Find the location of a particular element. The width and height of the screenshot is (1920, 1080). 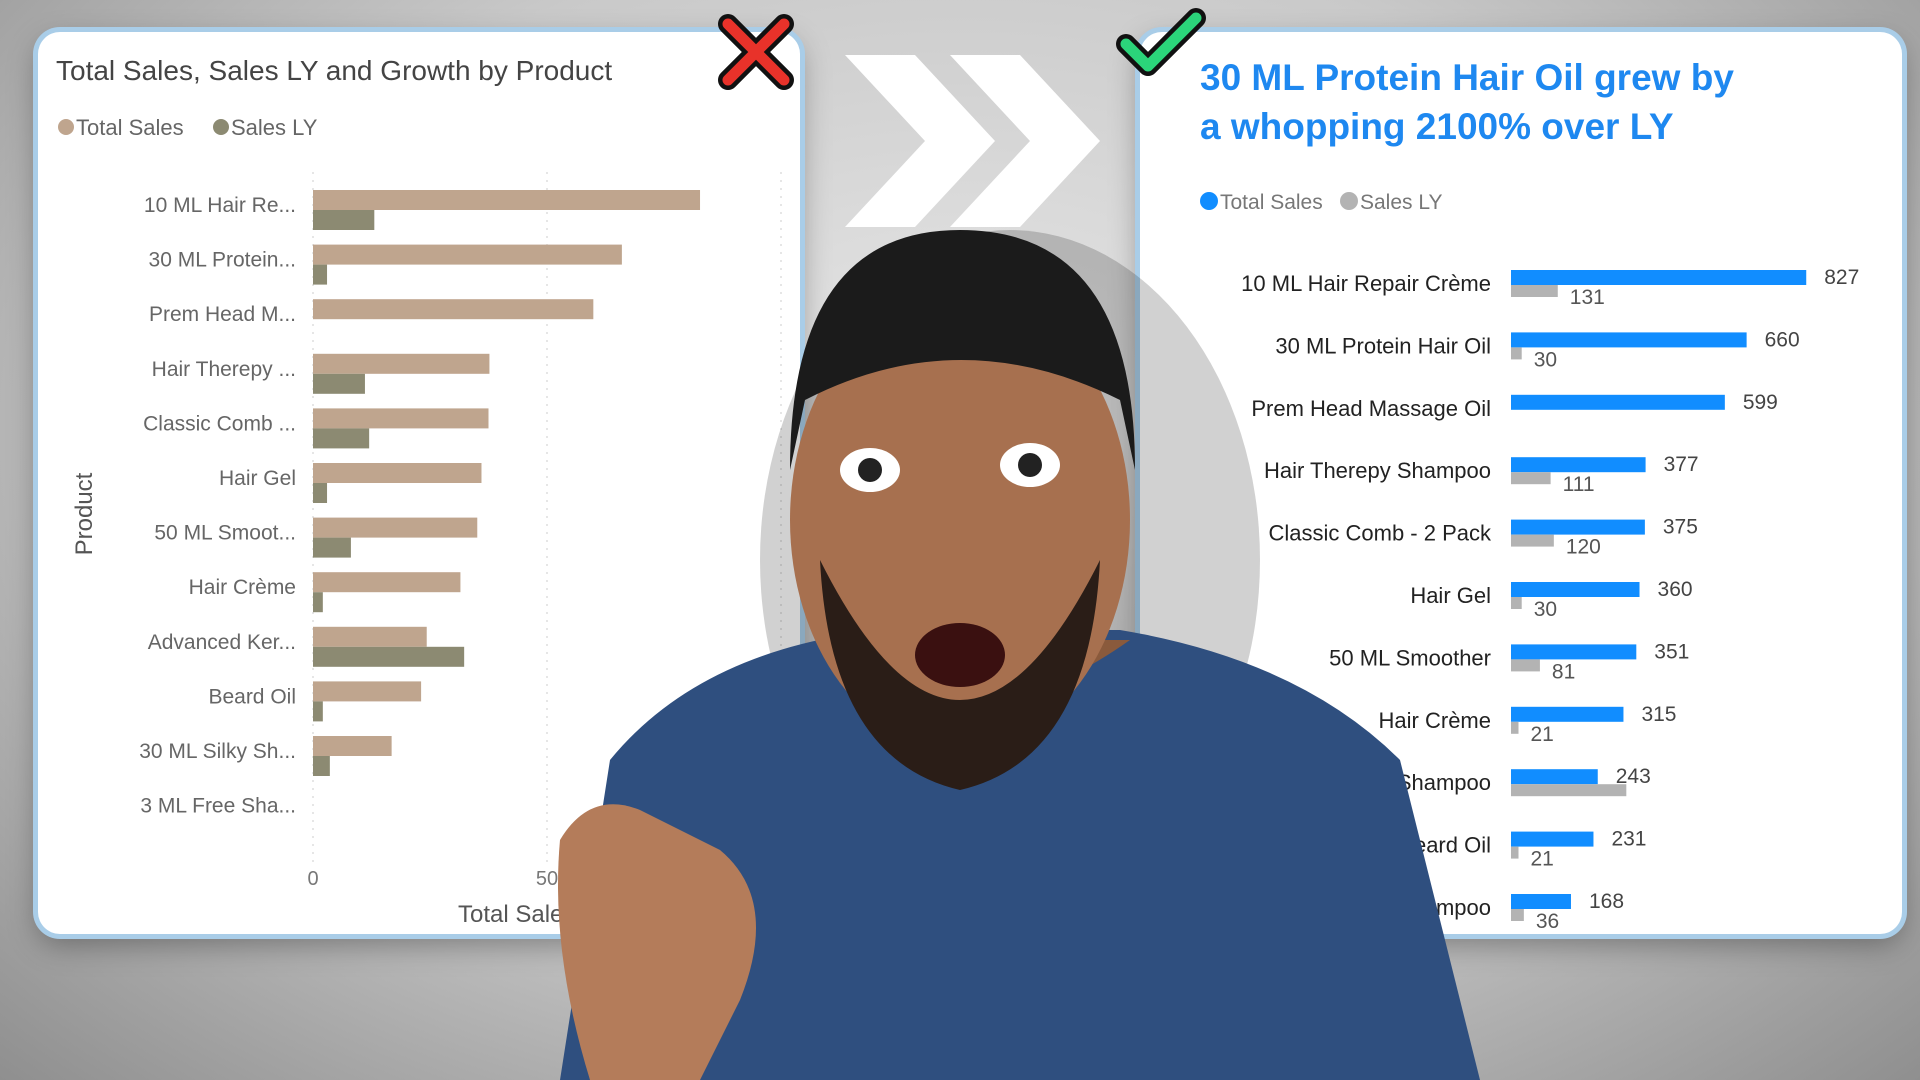

double-chevron-right-icon is located at coordinates (972, 141).